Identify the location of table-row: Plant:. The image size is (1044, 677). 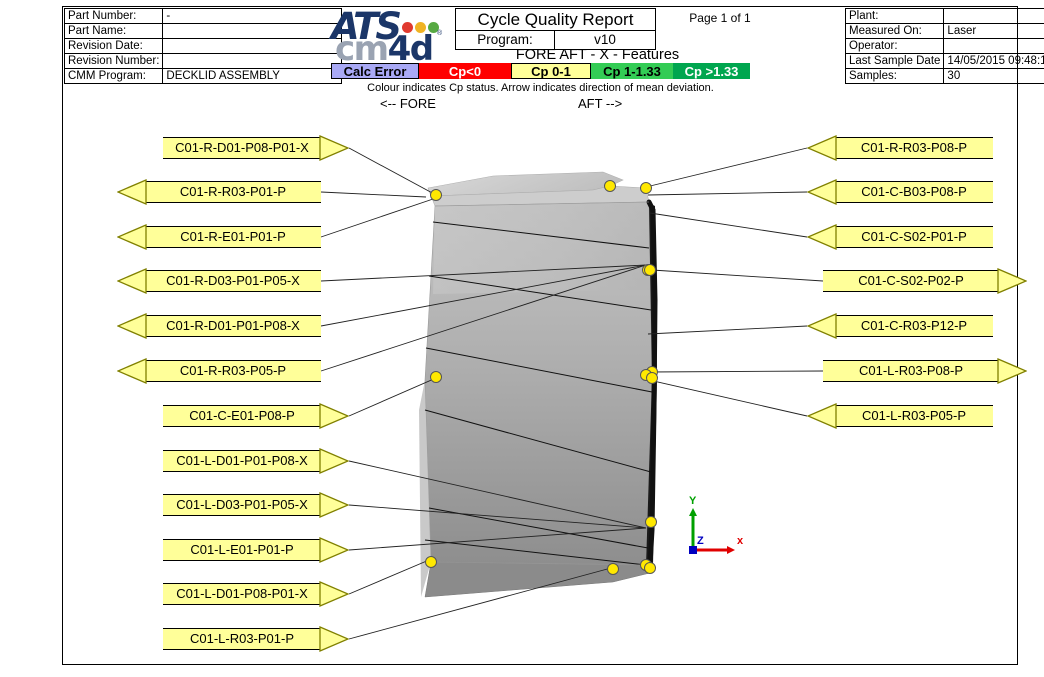
(944, 16).